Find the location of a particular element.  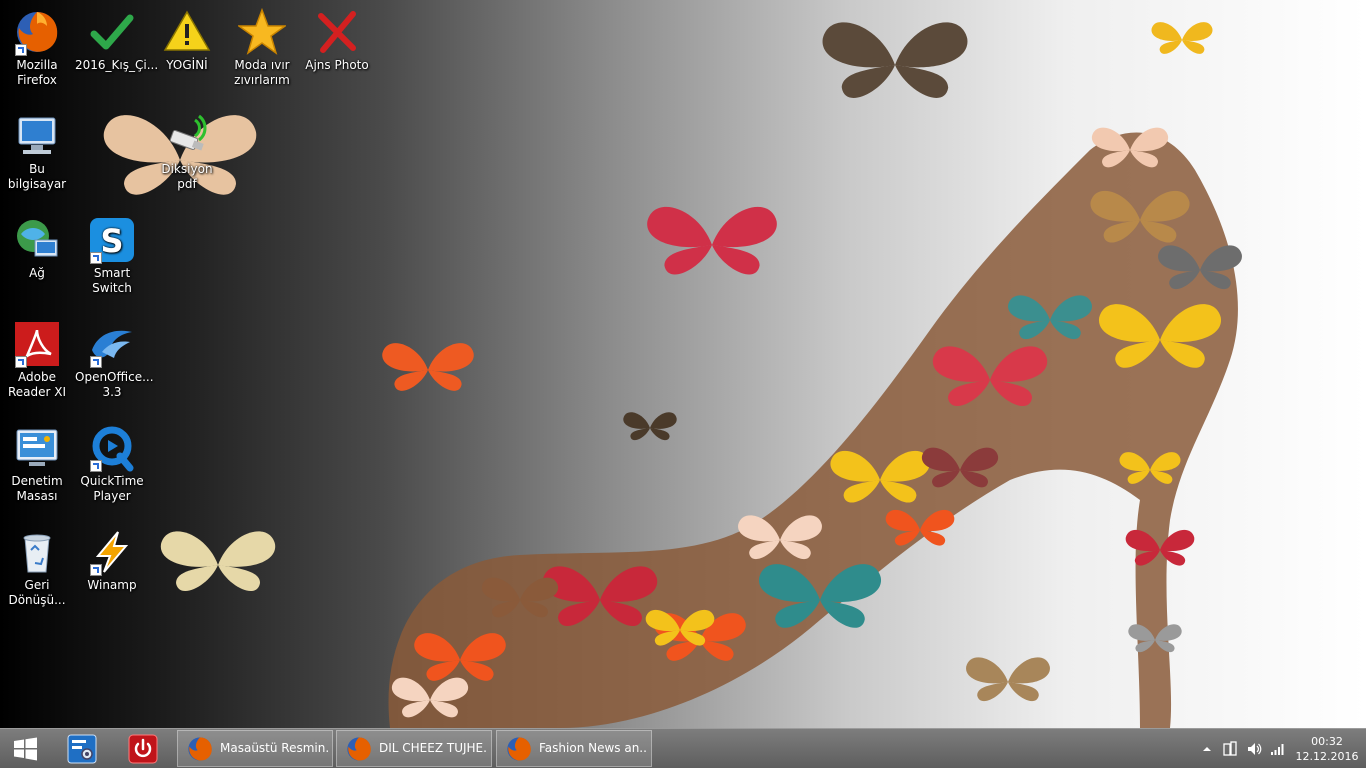

power-icon is located at coordinates (143, 749).